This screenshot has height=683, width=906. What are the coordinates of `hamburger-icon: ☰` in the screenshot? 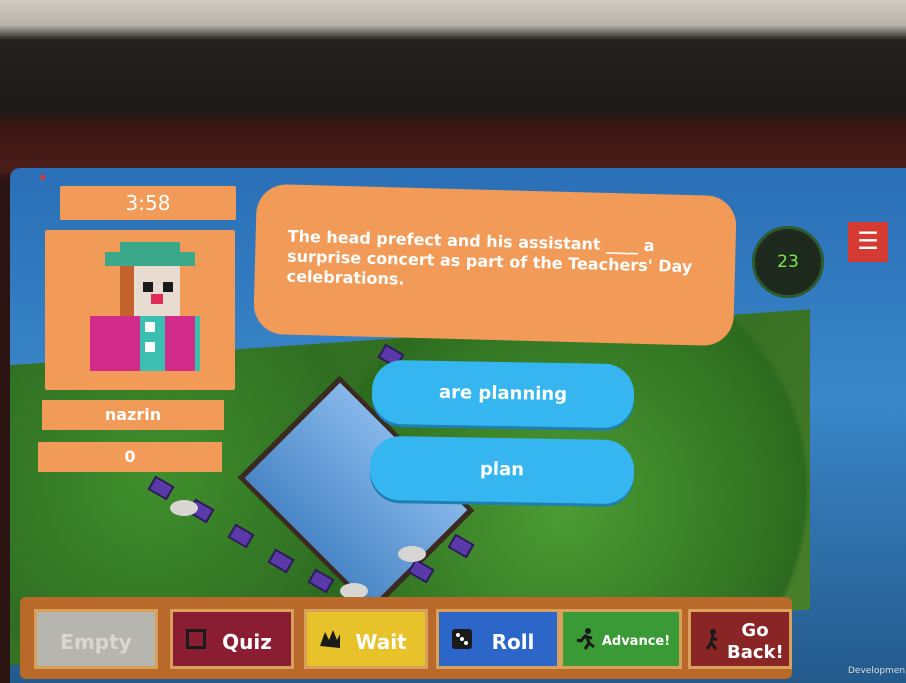 It's located at (868, 241).